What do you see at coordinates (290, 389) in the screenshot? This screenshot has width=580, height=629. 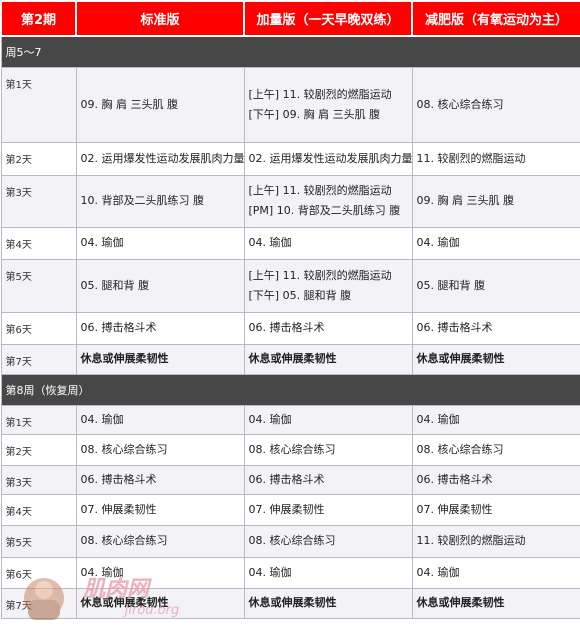 I see `section-header-row: 第8周（恢复周）` at bounding box center [290, 389].